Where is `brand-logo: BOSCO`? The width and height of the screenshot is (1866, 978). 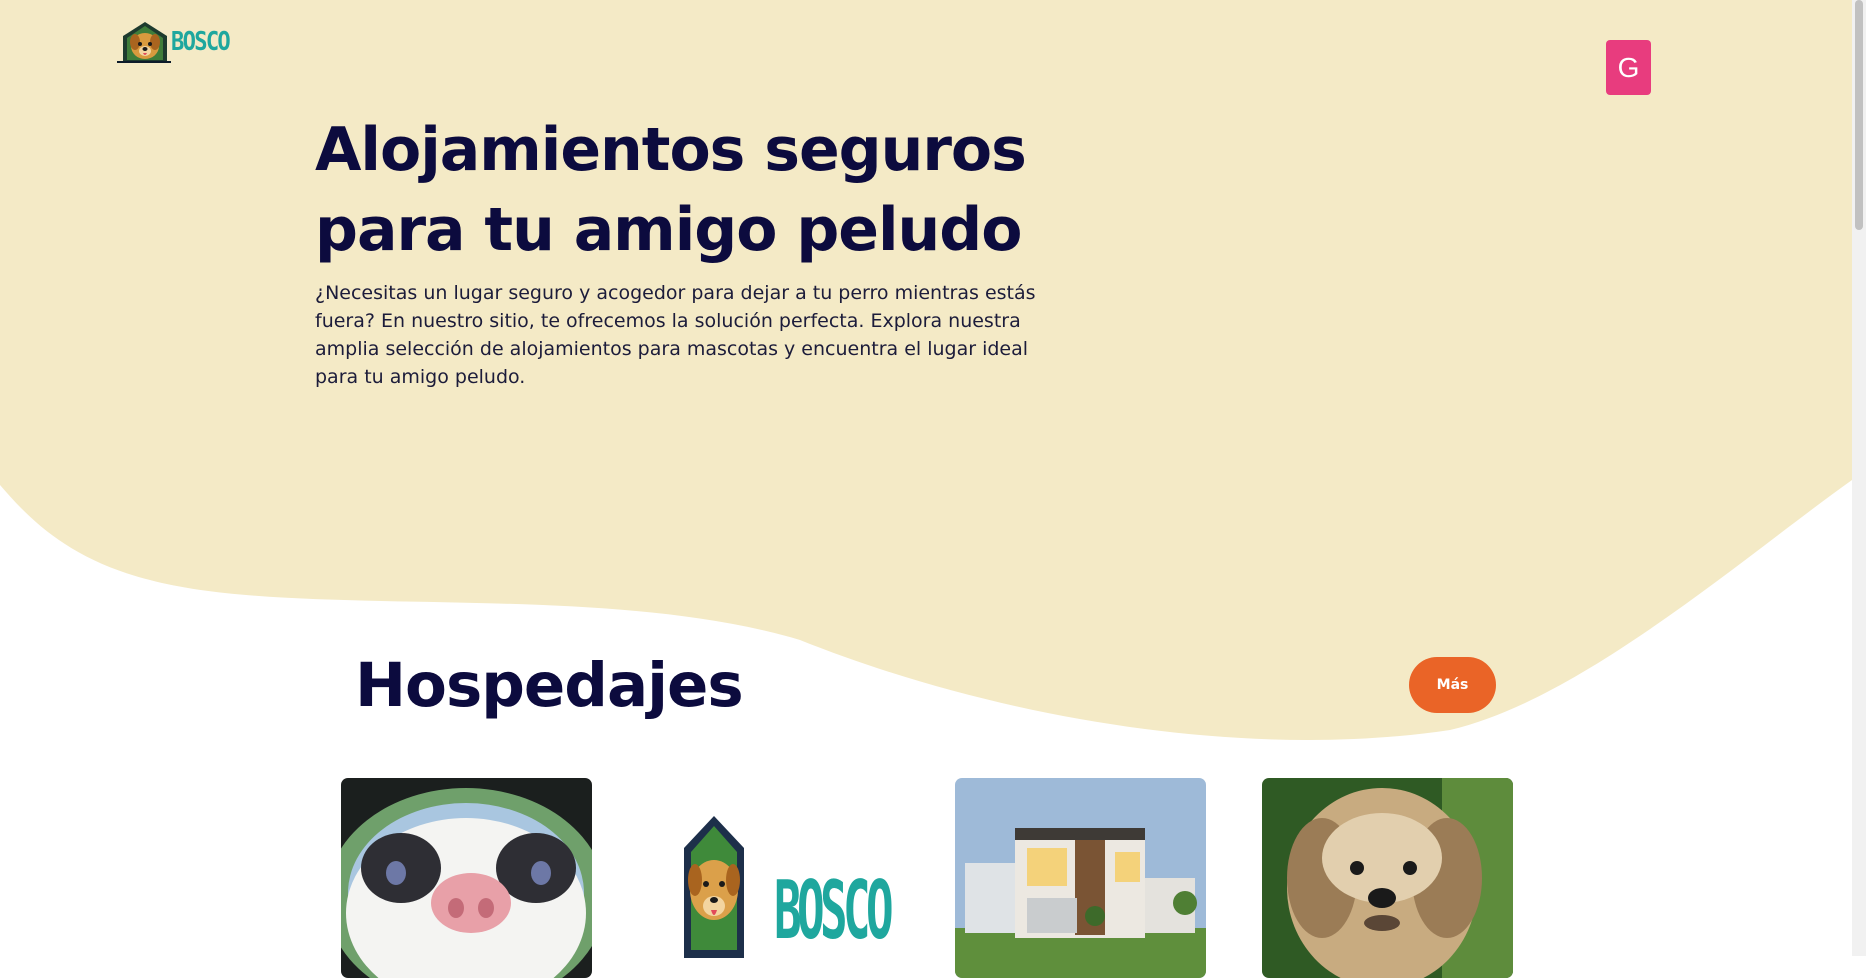
brand-logo: BOSCO is located at coordinates (178, 42).